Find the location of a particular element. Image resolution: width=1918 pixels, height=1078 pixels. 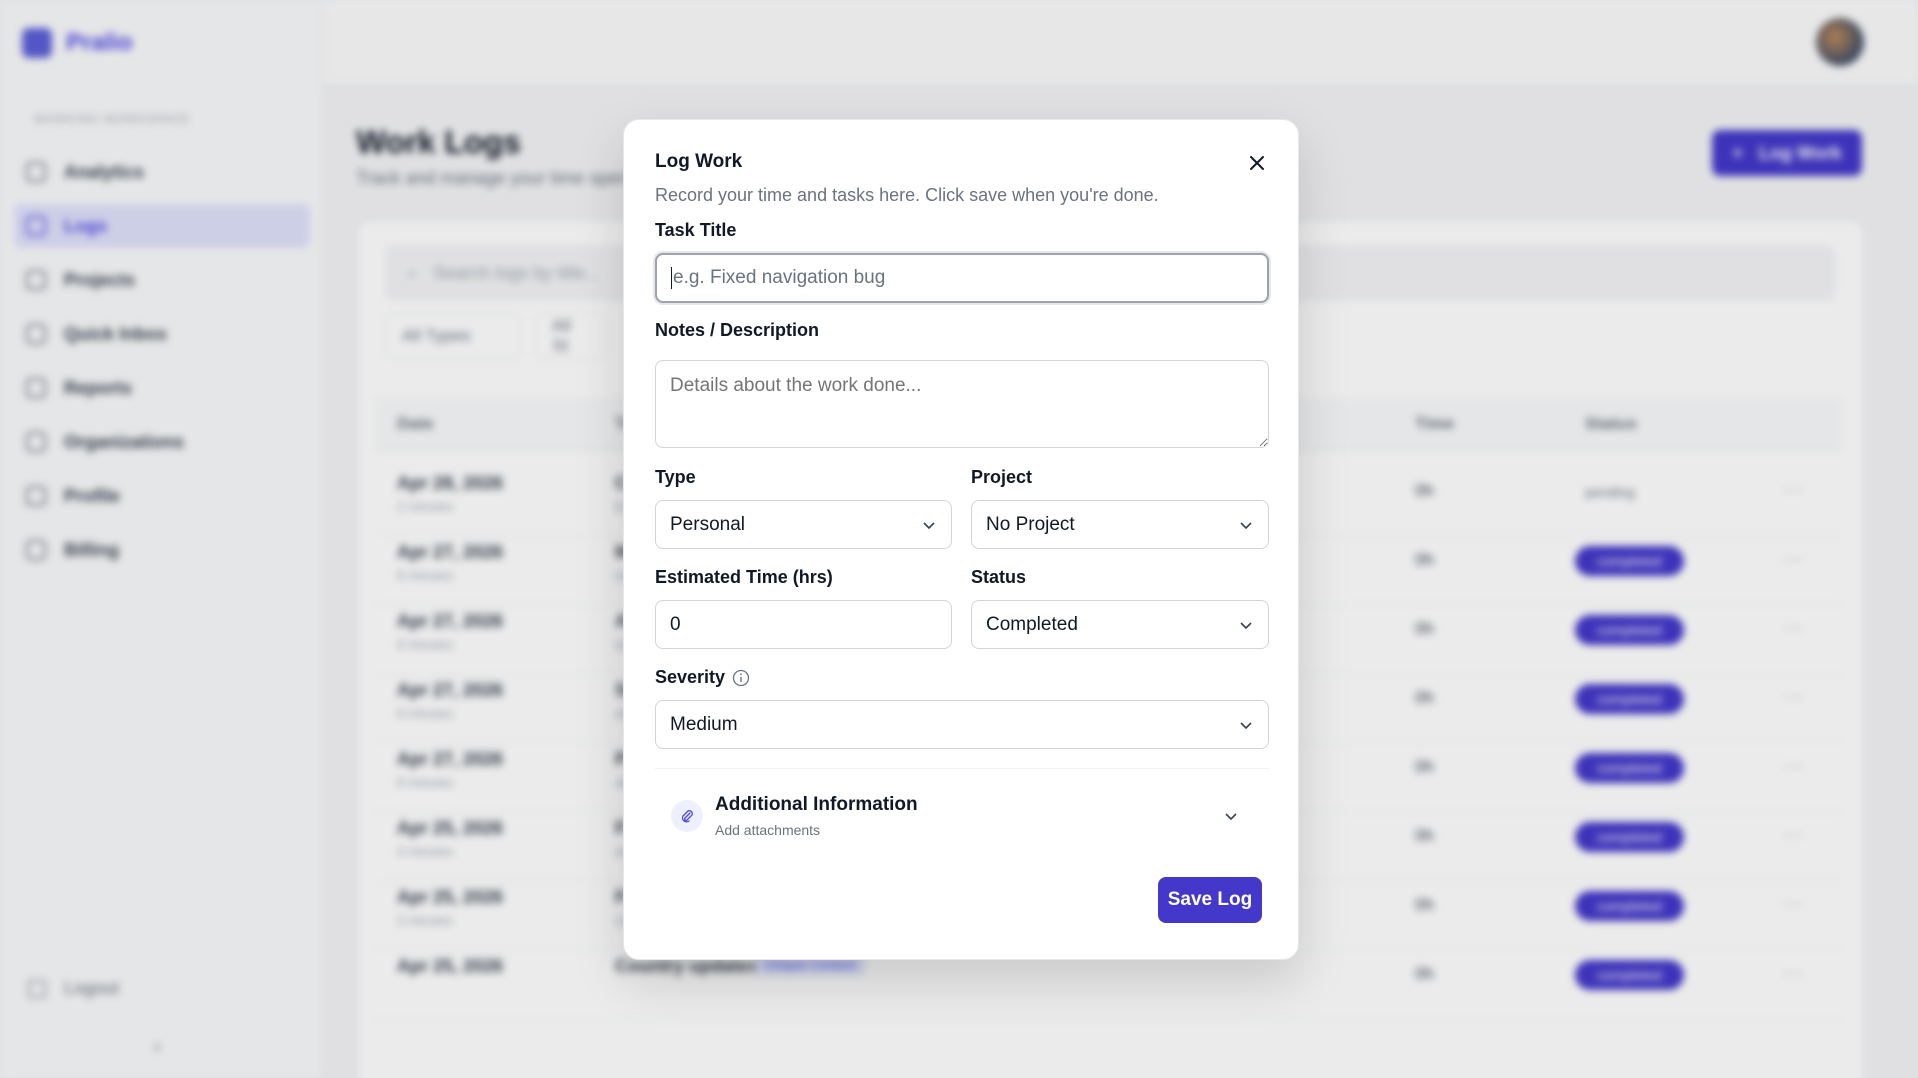

type-label: Type is located at coordinates (675, 477).